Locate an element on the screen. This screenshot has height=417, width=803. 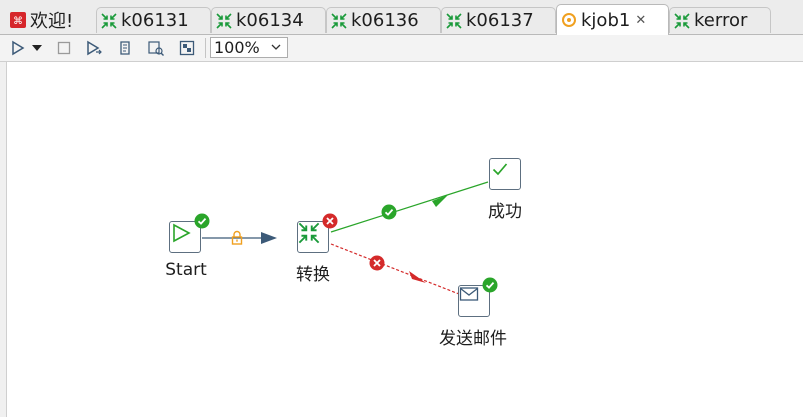
tab-kjob1: kjob1 ✕ is located at coordinates (612, 19).